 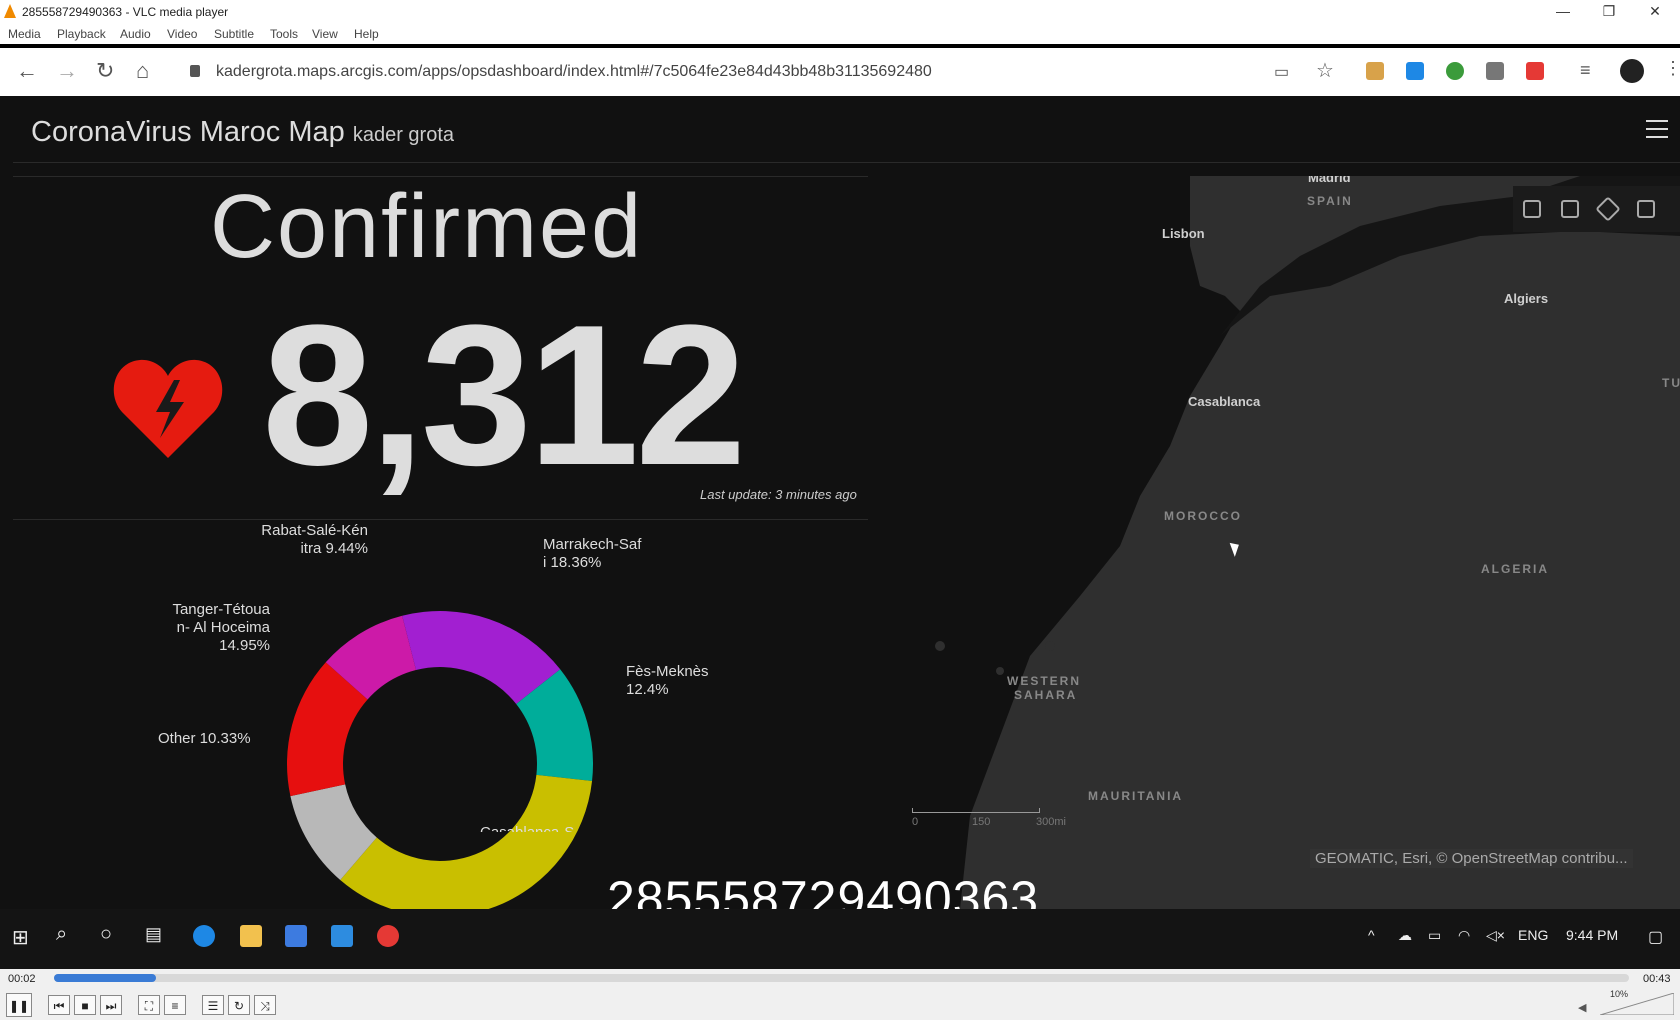 What do you see at coordinates (223, 627) in the screenshot?
I see `label-tanger-line2: n- Al Hoceima` at bounding box center [223, 627].